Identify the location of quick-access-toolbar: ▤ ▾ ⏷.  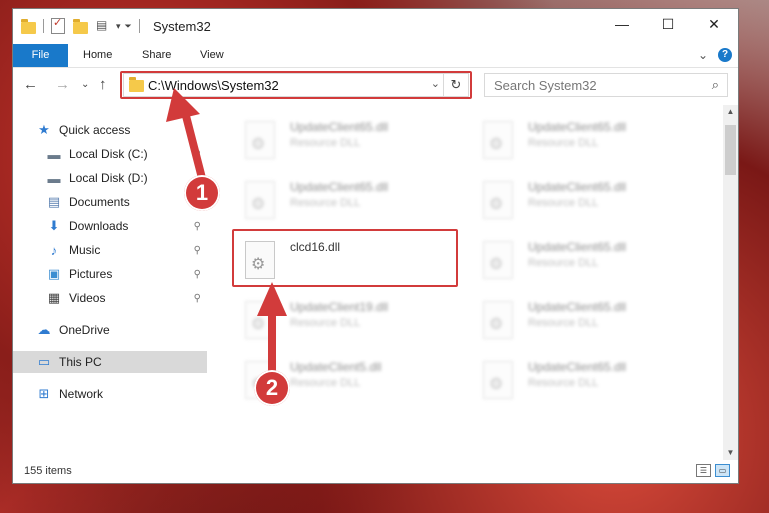
(82, 25).